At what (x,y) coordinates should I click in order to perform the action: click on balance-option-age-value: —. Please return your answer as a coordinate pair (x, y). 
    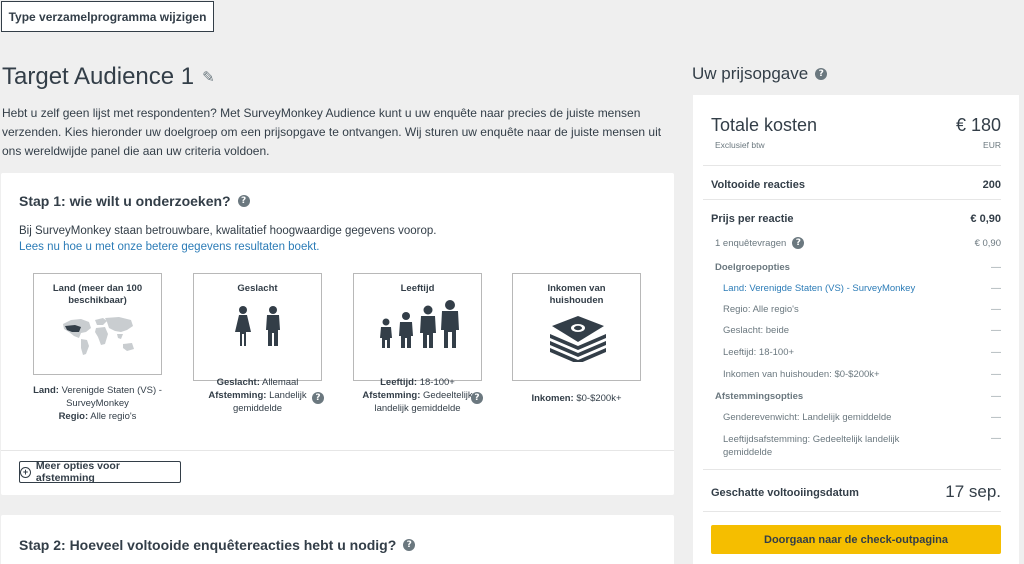
    Looking at the image, I should click on (996, 438).